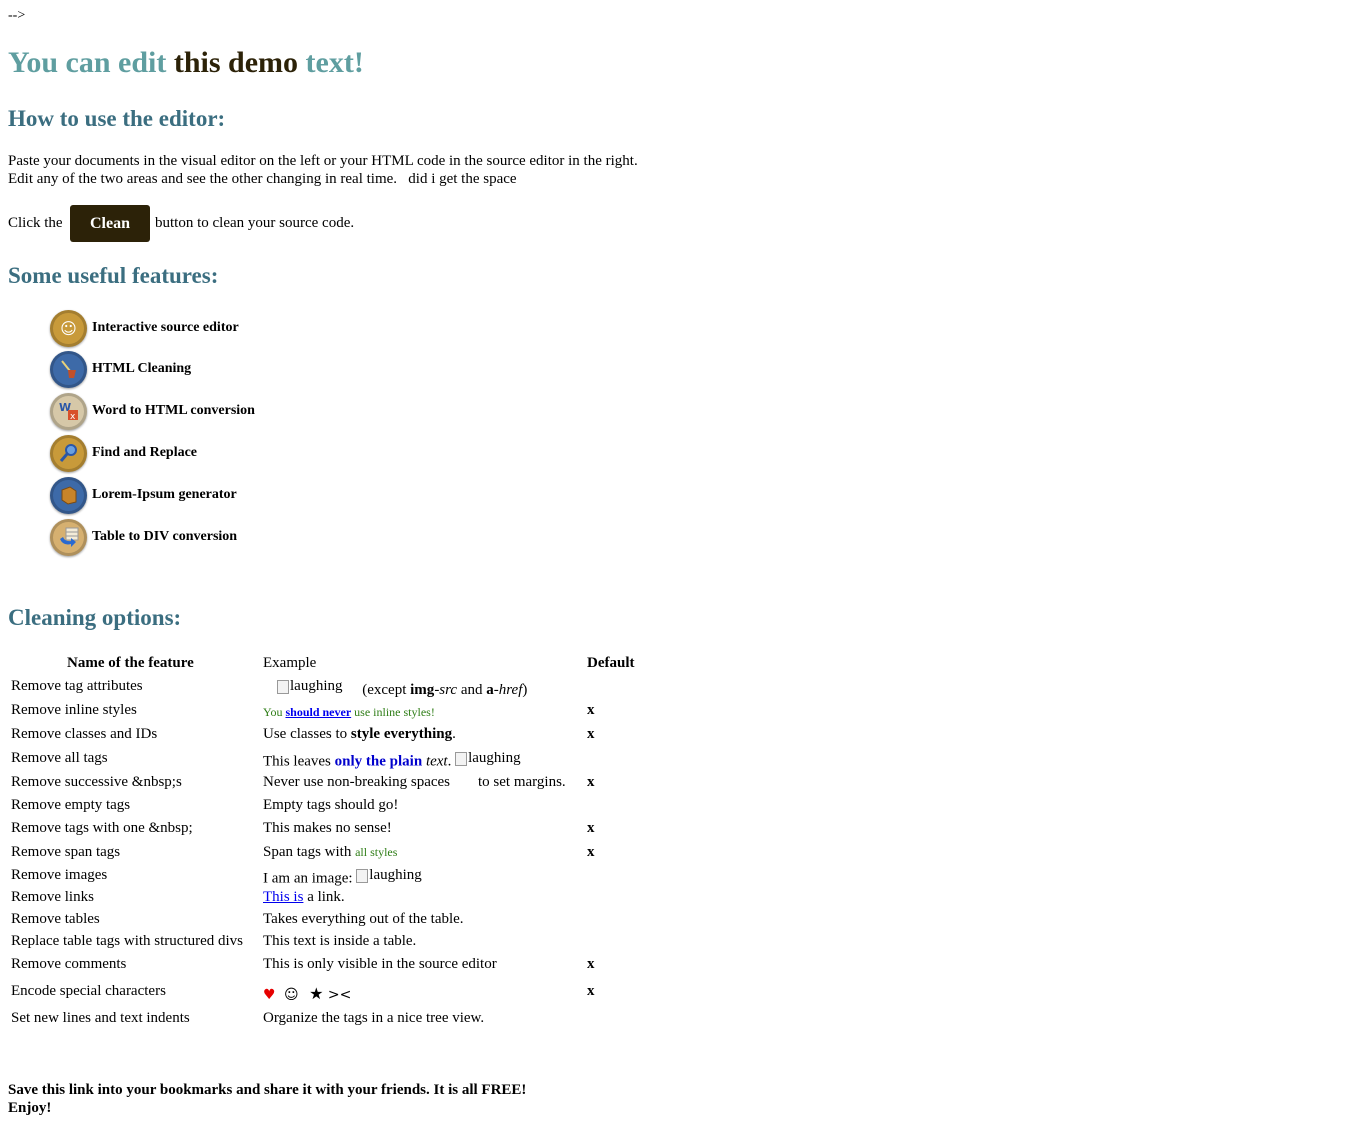 The width and height of the screenshot is (1366, 1141). I want to click on feature-item: ☺ Interactive source editor, so click(144, 328).